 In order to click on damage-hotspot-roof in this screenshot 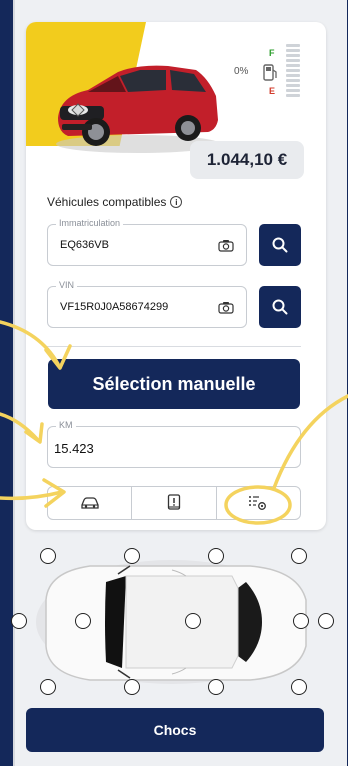, I will do `click(193, 621)`.